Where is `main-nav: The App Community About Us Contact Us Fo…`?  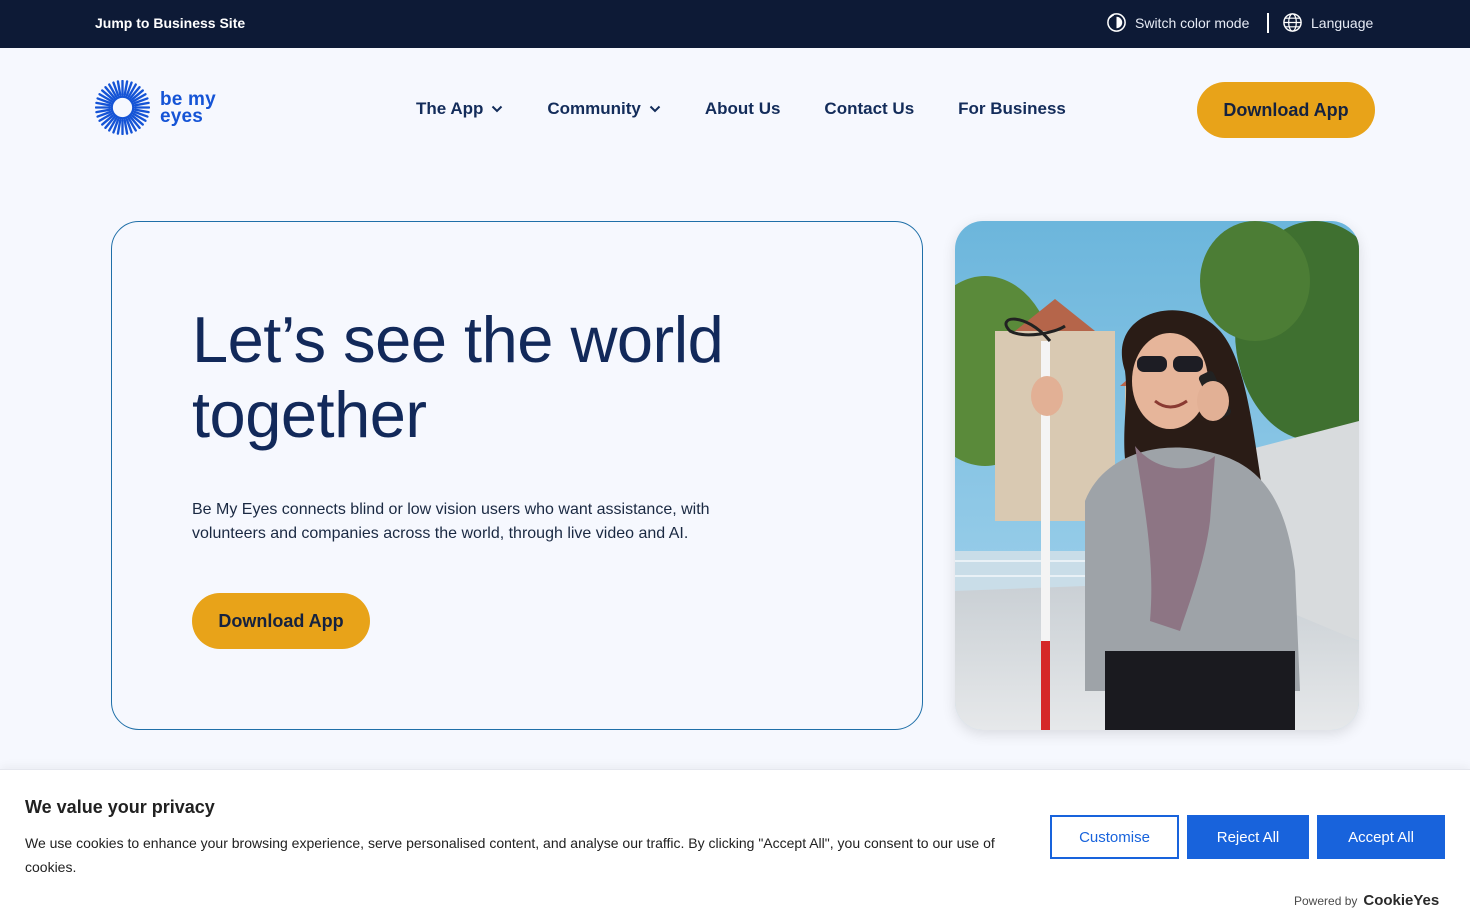 main-nav: The App Community About Us Contact Us Fo… is located at coordinates (741, 109).